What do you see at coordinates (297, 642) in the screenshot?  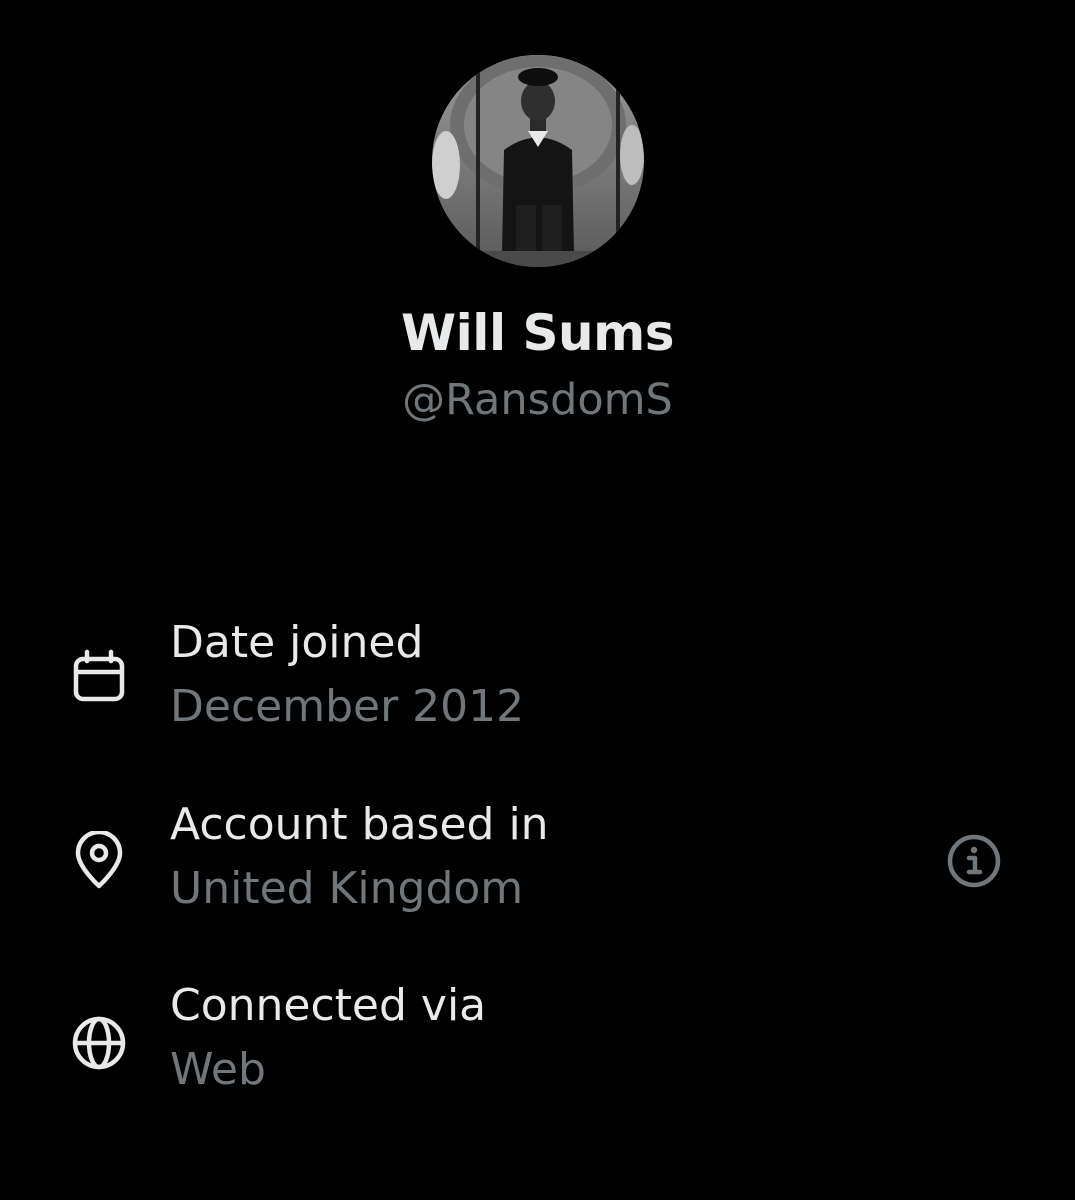 I see `date-joined-label: Date joined` at bounding box center [297, 642].